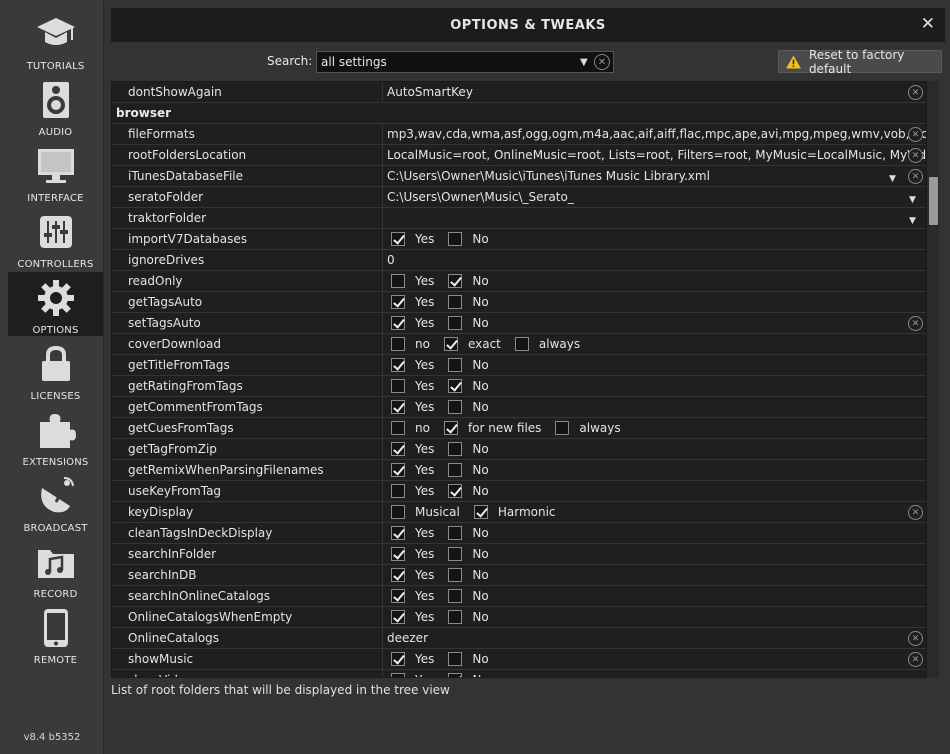 The width and height of the screenshot is (950, 754). What do you see at coordinates (55, 106) in the screenshot?
I see `sidebar-item-audio: AUDIO` at bounding box center [55, 106].